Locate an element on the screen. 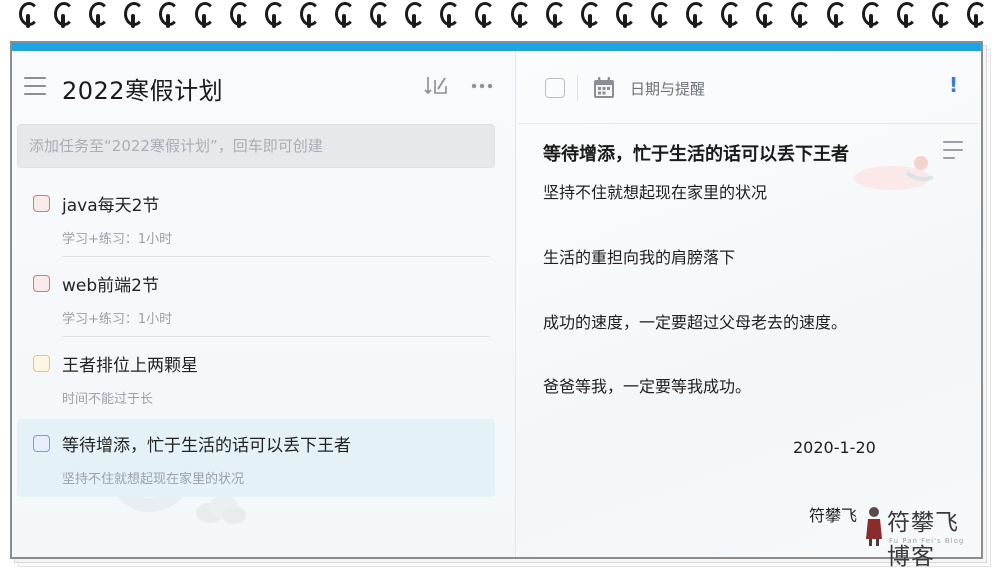 Image resolution: width=998 pixels, height=576 pixels. accent-bar is located at coordinates (496, 47).